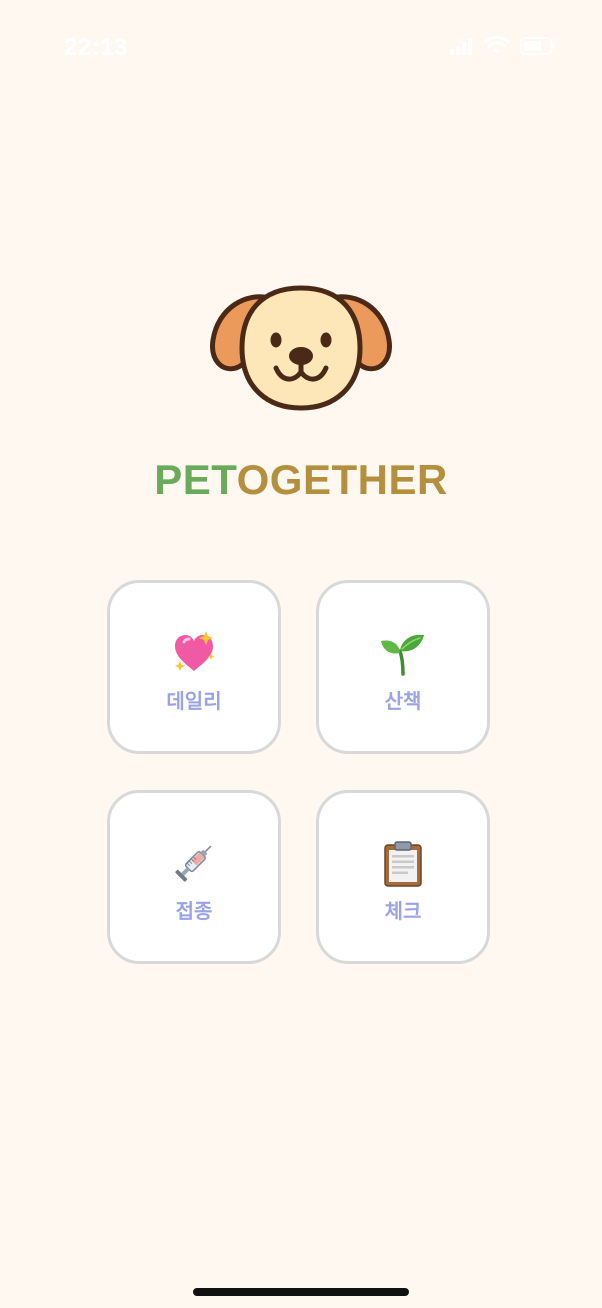  I want to click on syringe-icon, so click(194, 863).